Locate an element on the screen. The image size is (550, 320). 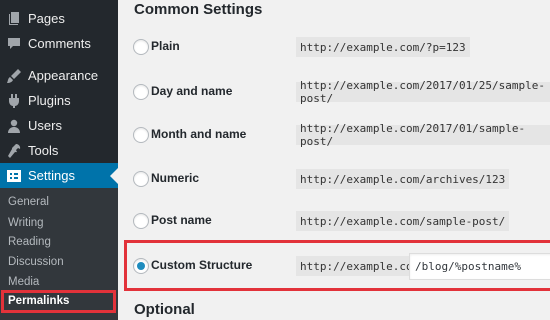
sidebar-item-label: Comments is located at coordinates (59, 43).